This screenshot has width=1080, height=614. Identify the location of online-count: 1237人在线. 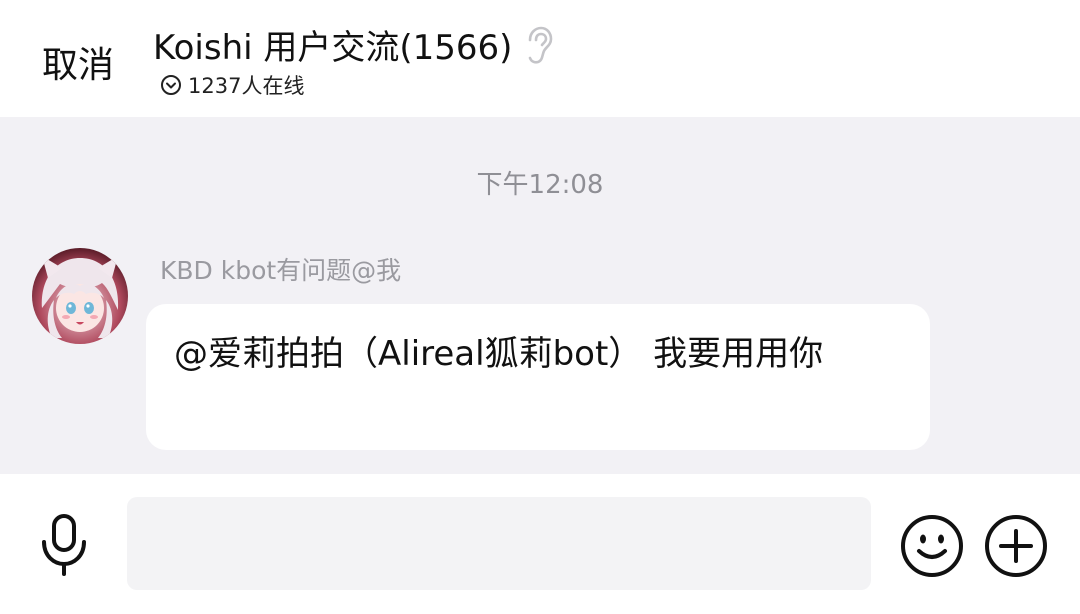
(246, 86).